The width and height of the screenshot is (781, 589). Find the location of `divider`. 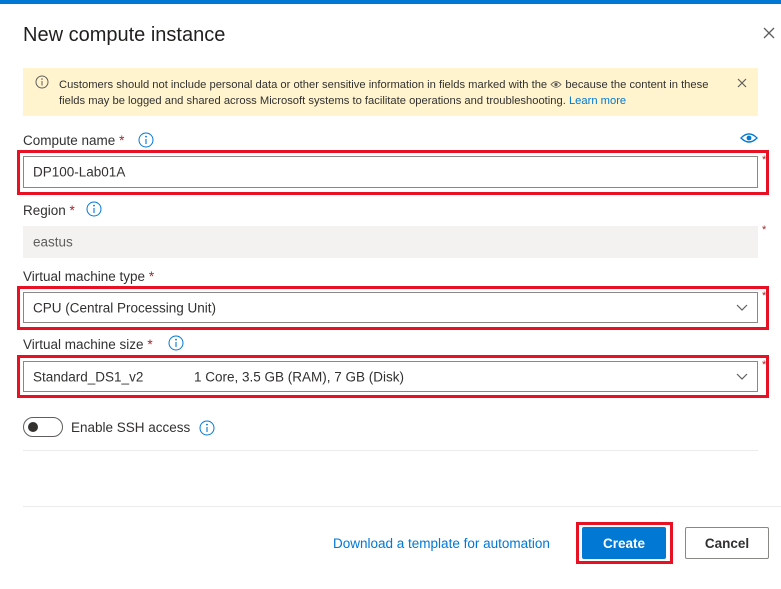

divider is located at coordinates (390, 450).